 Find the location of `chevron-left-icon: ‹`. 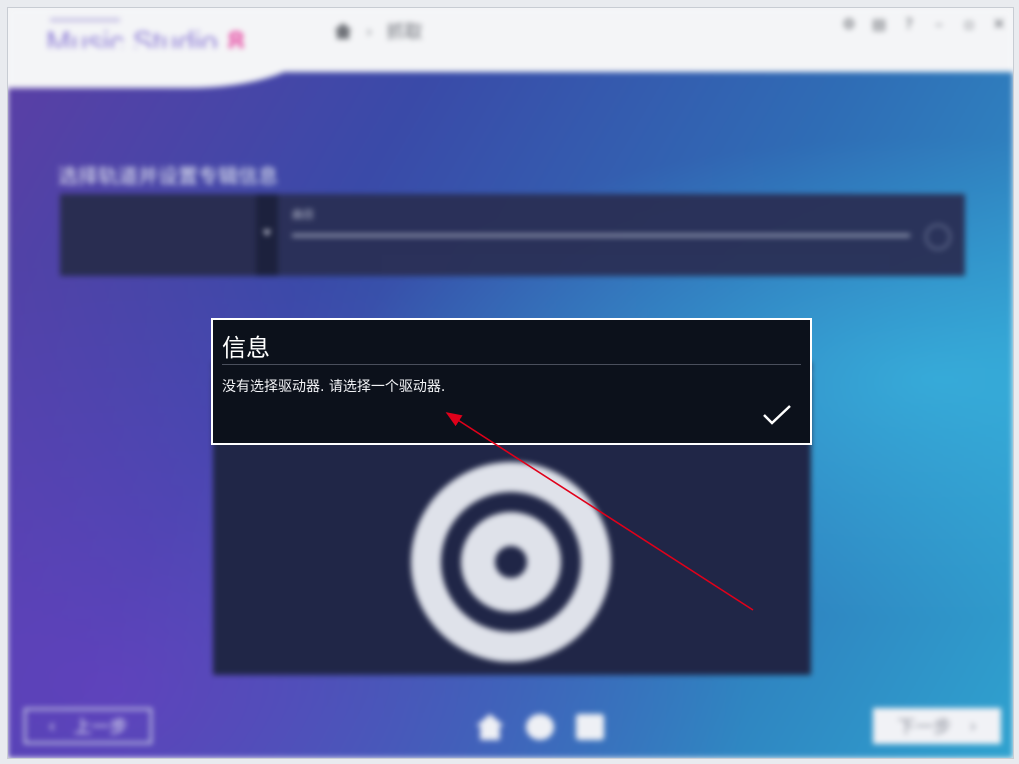

chevron-left-icon: ‹ is located at coordinates (52, 726).